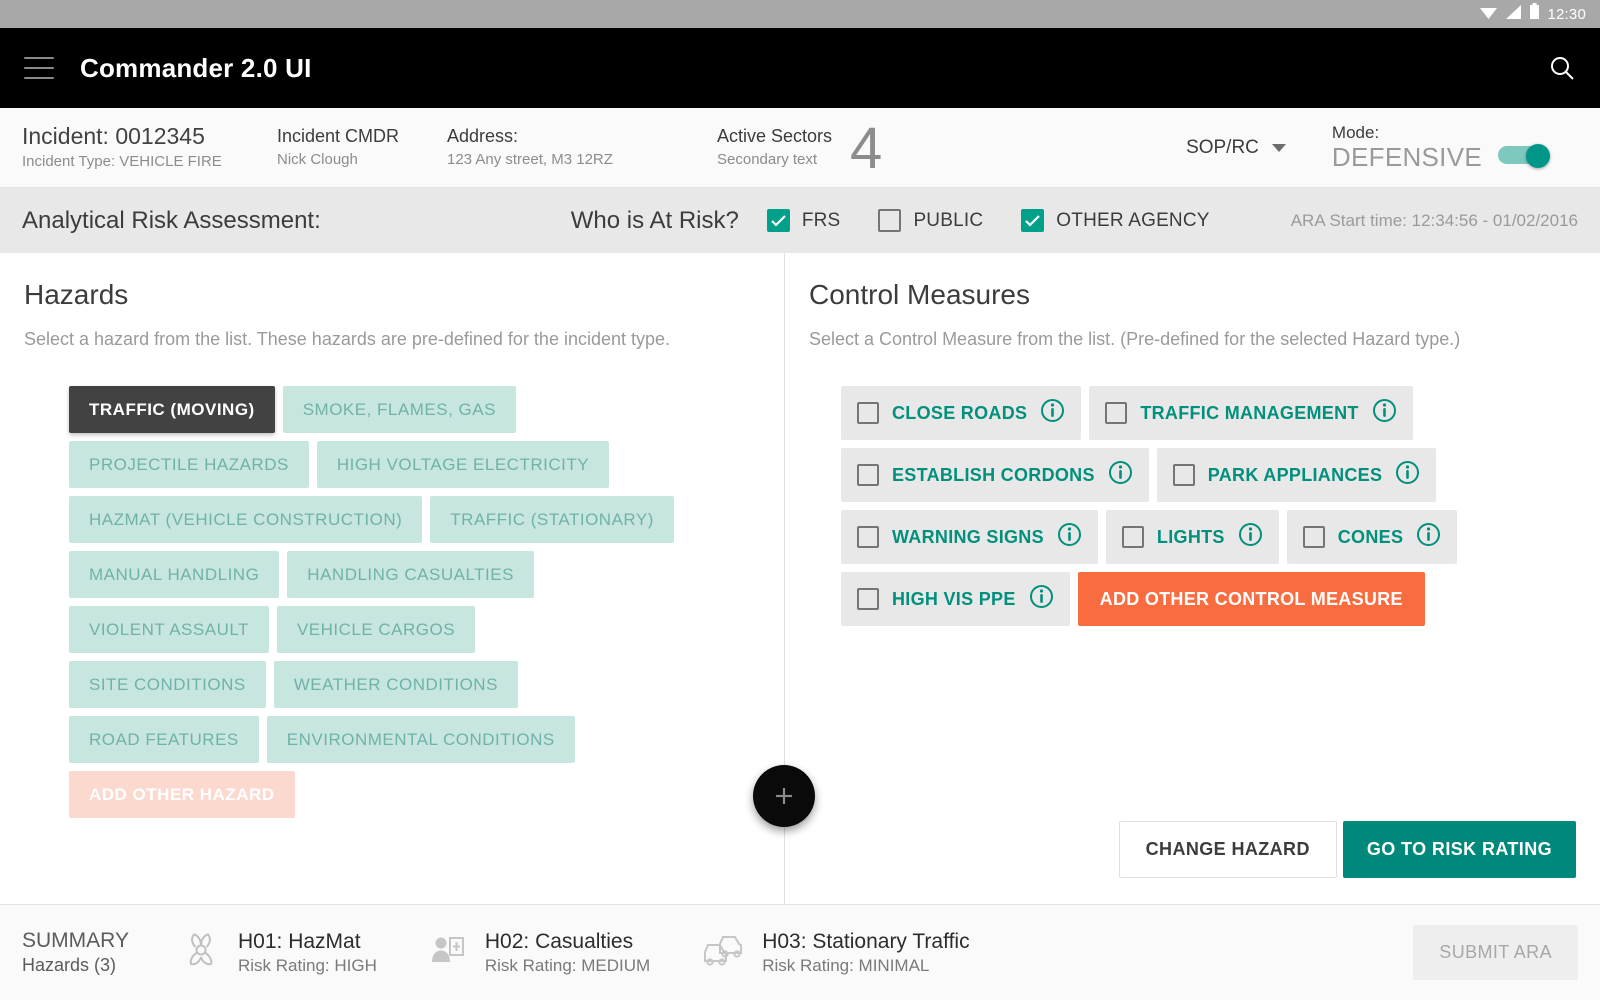  I want to click on control-measure-chip: WARNING SIGNS, so click(969, 537).